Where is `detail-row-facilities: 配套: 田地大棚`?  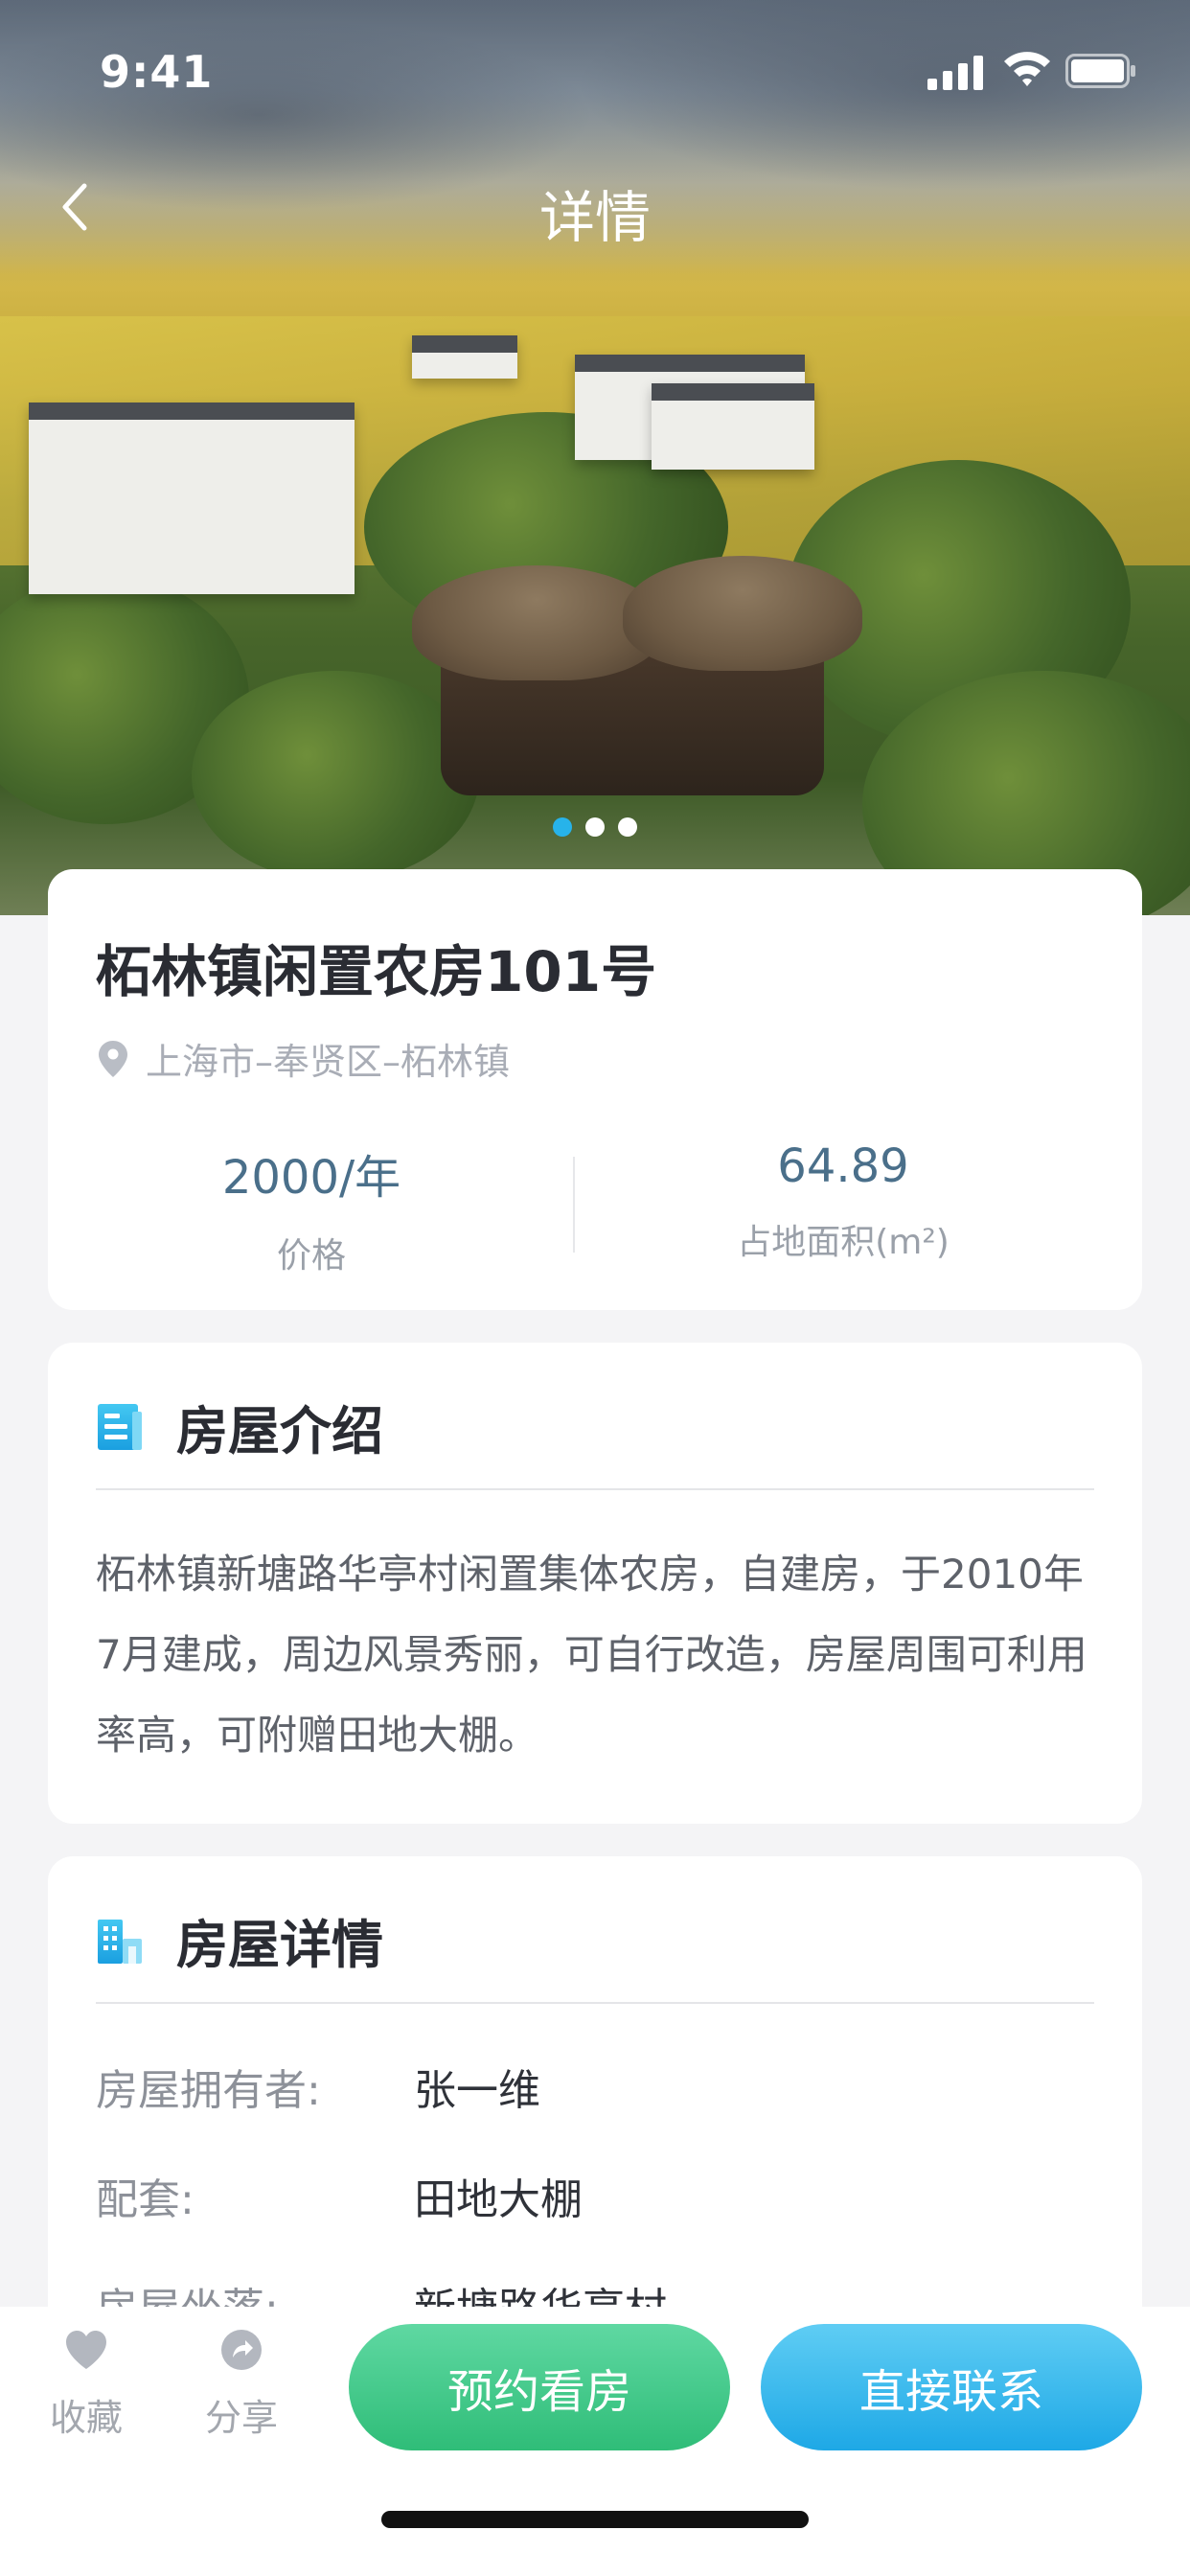 detail-row-facilities: 配套: 田地大棚 is located at coordinates (340, 2195).